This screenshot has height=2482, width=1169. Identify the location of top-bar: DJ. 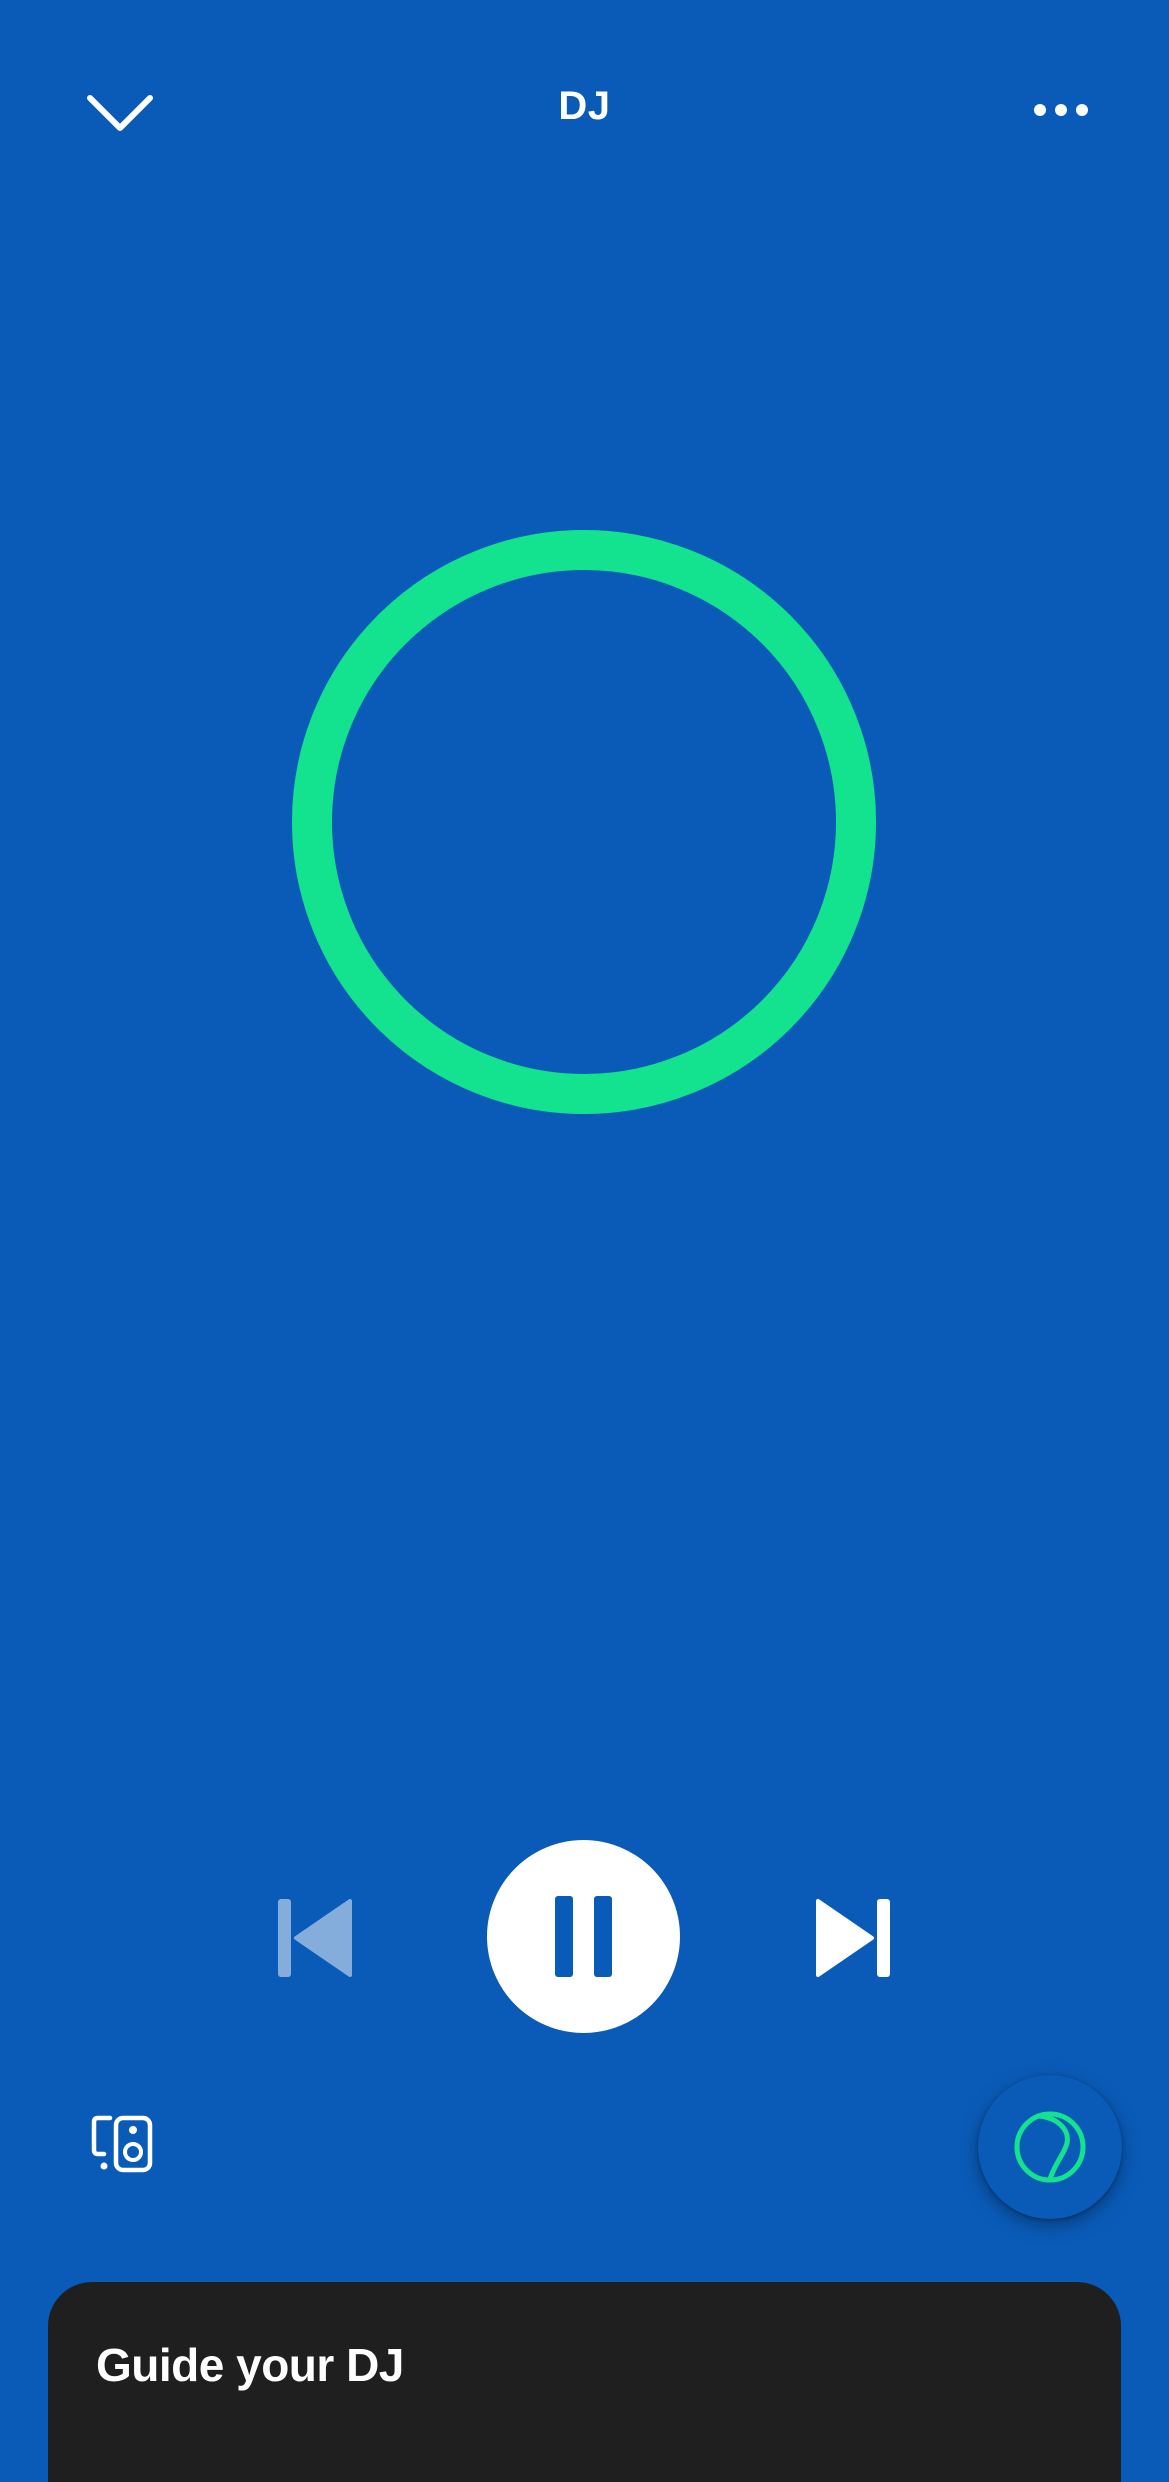
(584, 110).